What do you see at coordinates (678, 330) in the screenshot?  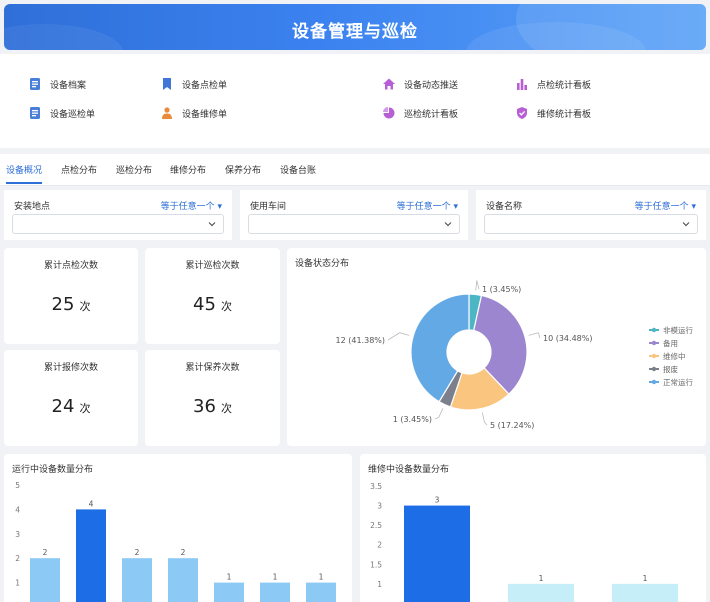 I see `legend-item: 非模运行` at bounding box center [678, 330].